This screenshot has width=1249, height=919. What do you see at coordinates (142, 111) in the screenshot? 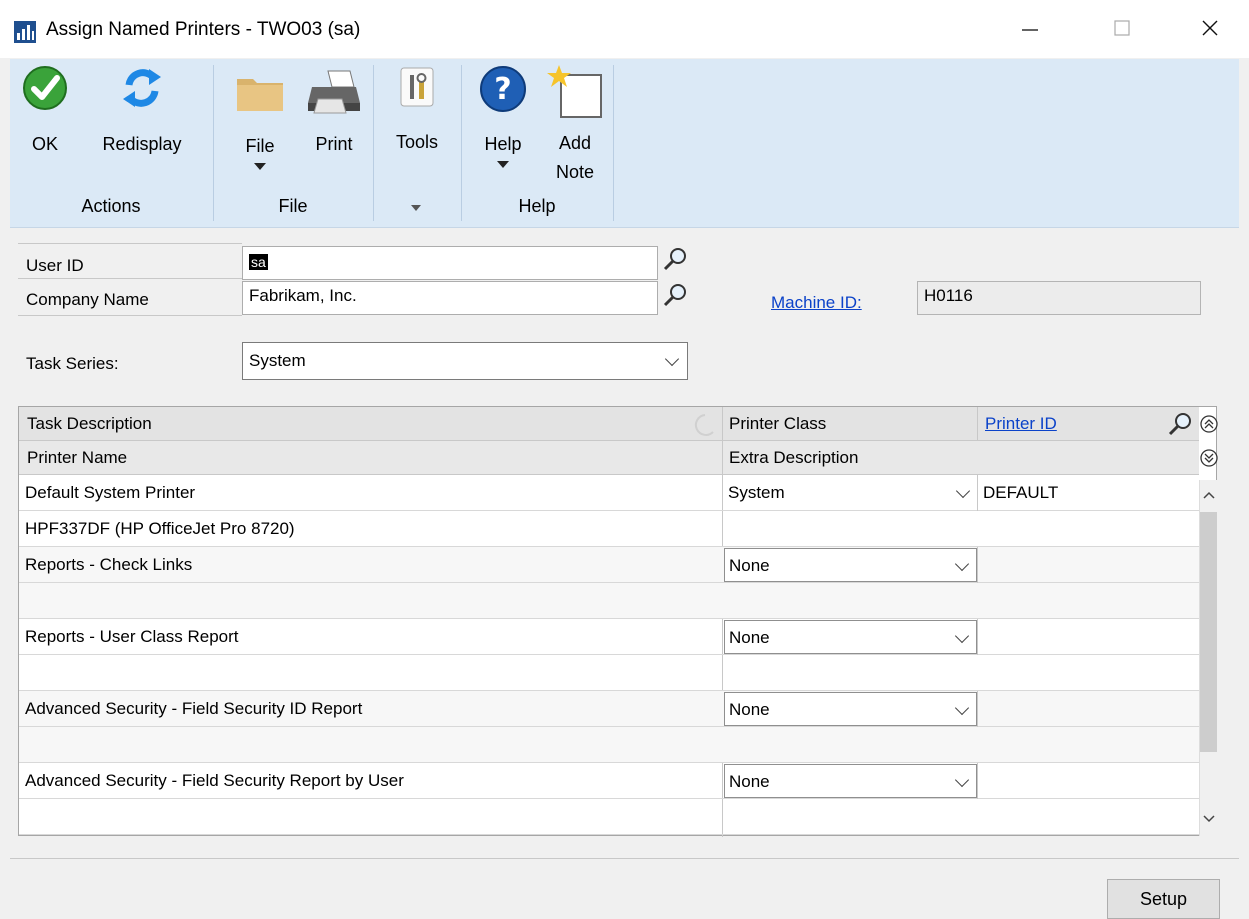
I see `redisplay-button: Redisplay` at bounding box center [142, 111].